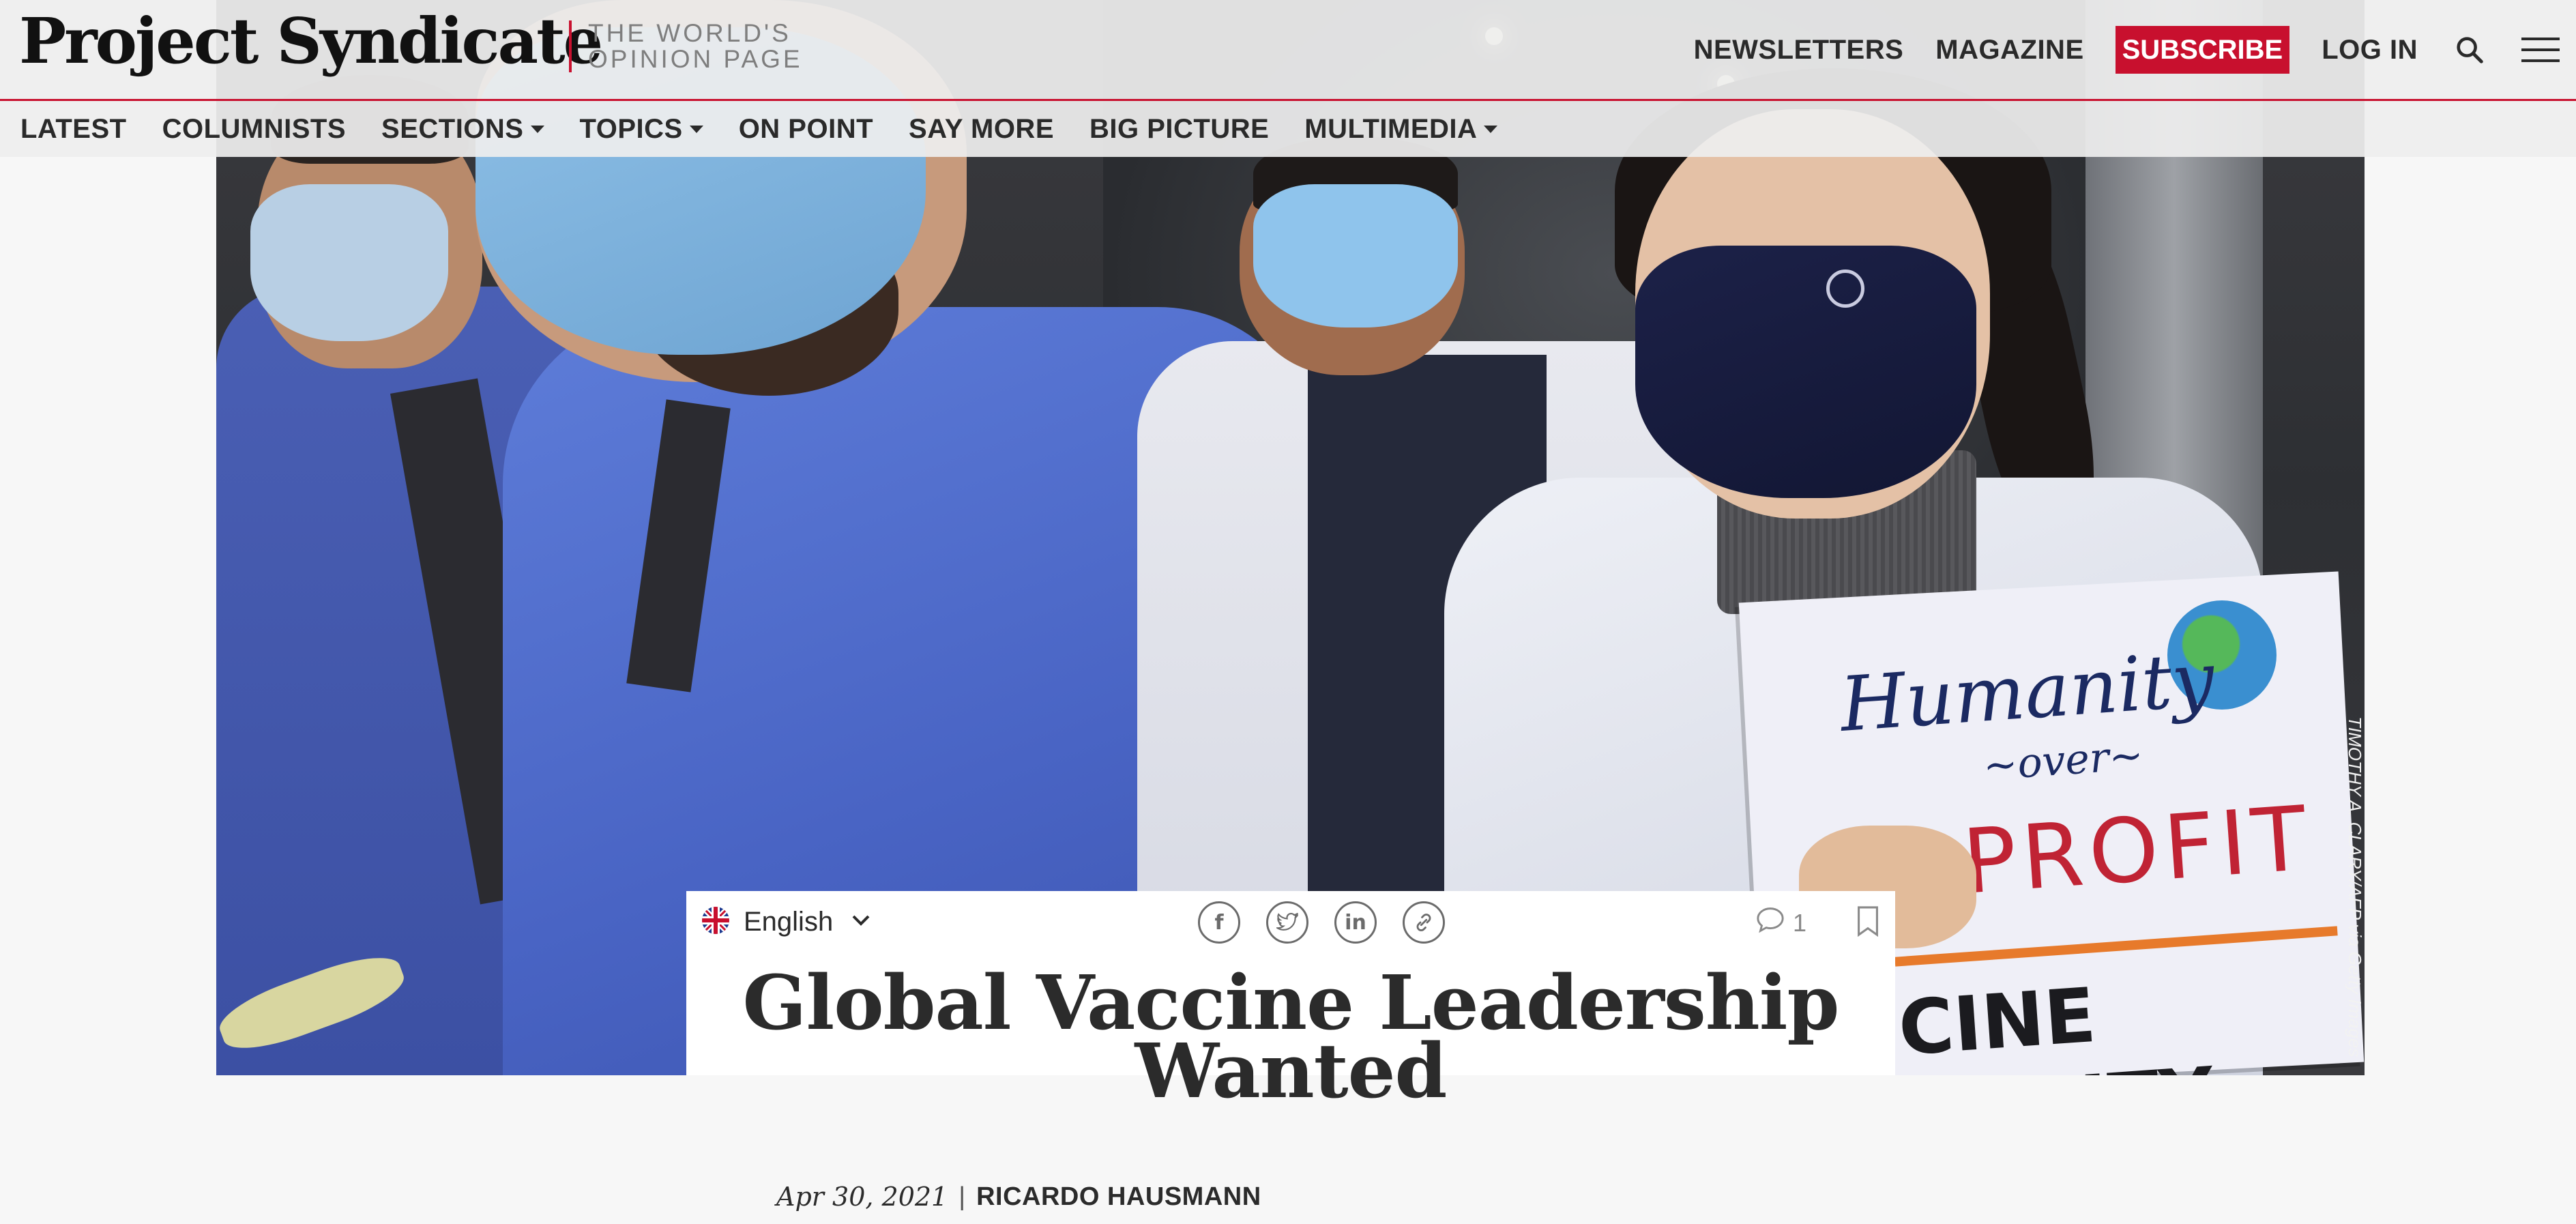 The height and width of the screenshot is (1224, 2576). What do you see at coordinates (2540, 50) in the screenshot?
I see `hamburger-menu-icon` at bounding box center [2540, 50].